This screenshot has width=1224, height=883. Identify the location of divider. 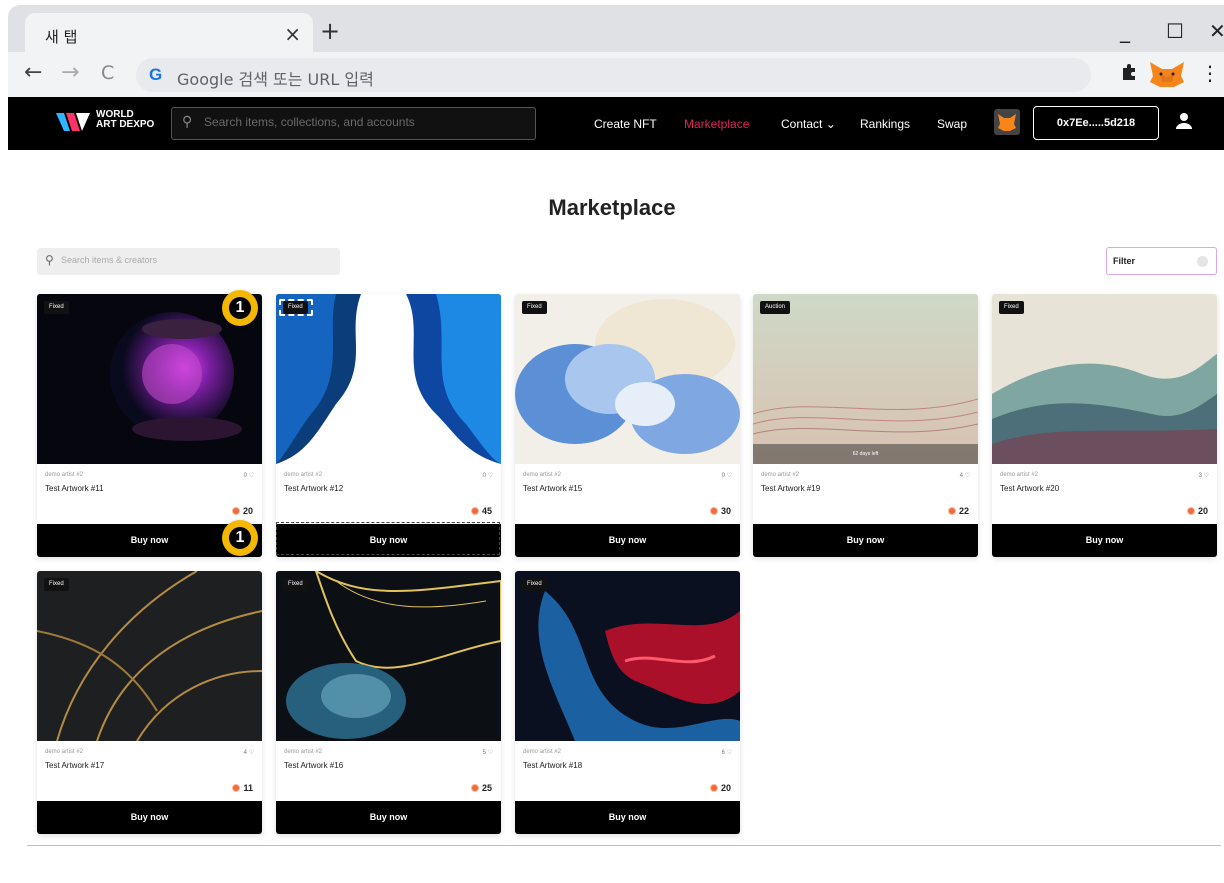
(624, 845).